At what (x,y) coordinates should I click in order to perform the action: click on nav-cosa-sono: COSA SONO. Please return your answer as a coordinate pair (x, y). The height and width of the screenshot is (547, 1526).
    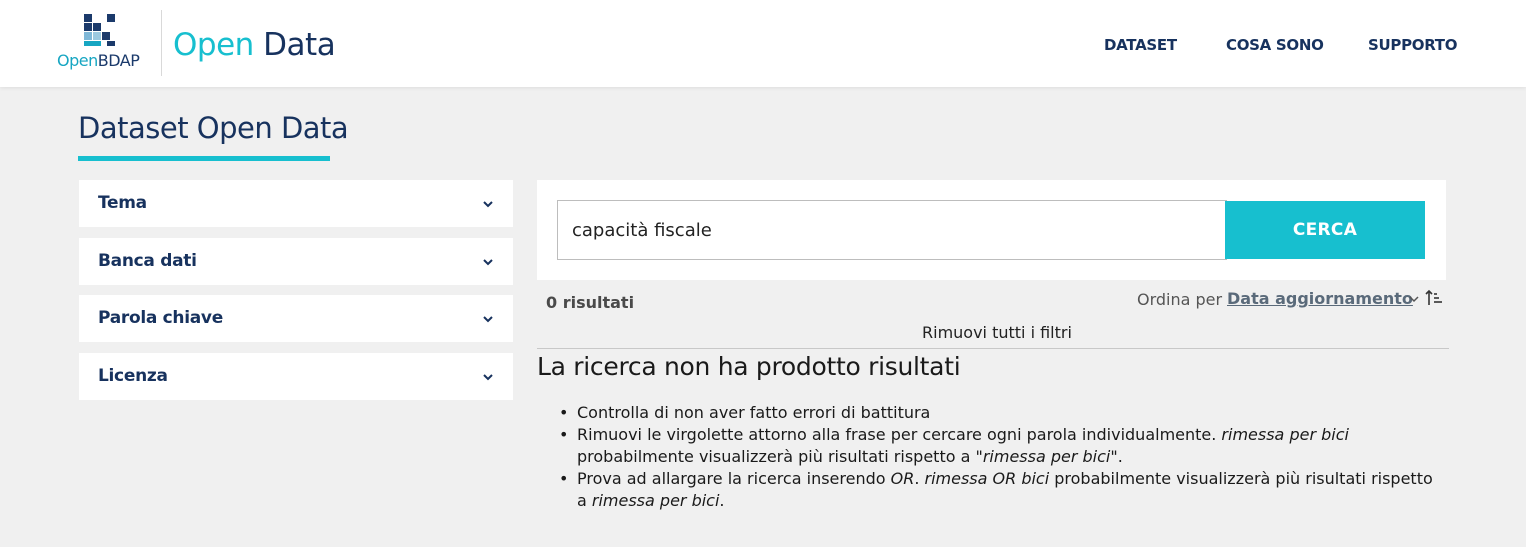
    Looking at the image, I should click on (1275, 45).